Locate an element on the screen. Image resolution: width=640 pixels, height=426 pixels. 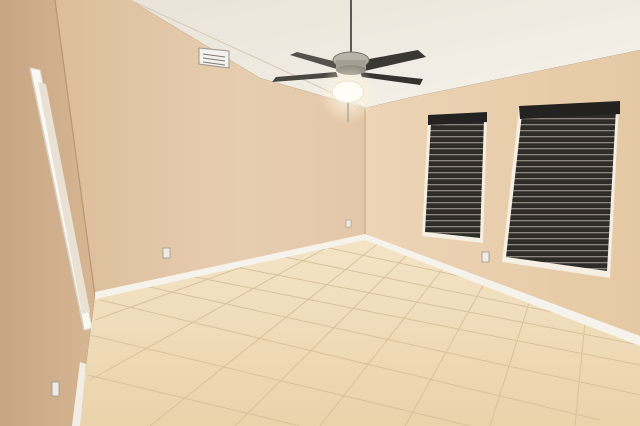
outlet-back-wall is located at coordinates (166, 253).